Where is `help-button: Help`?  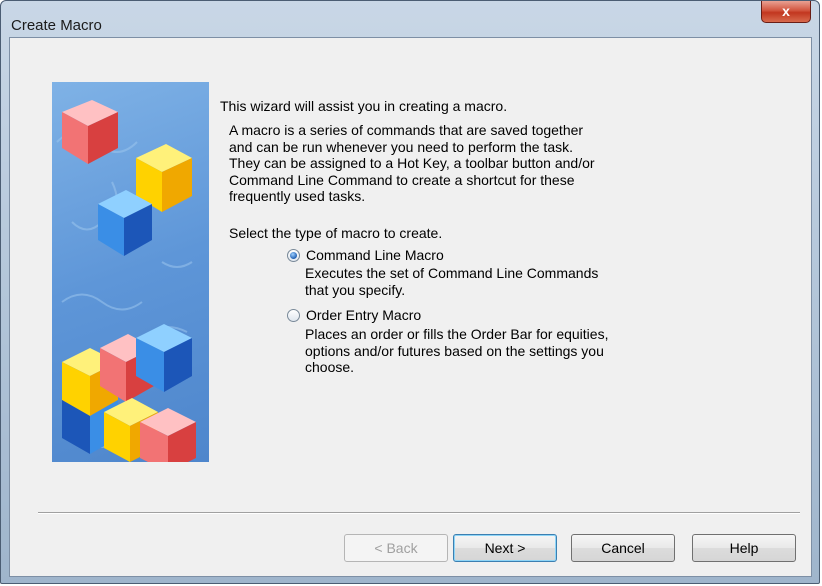 help-button: Help is located at coordinates (744, 548).